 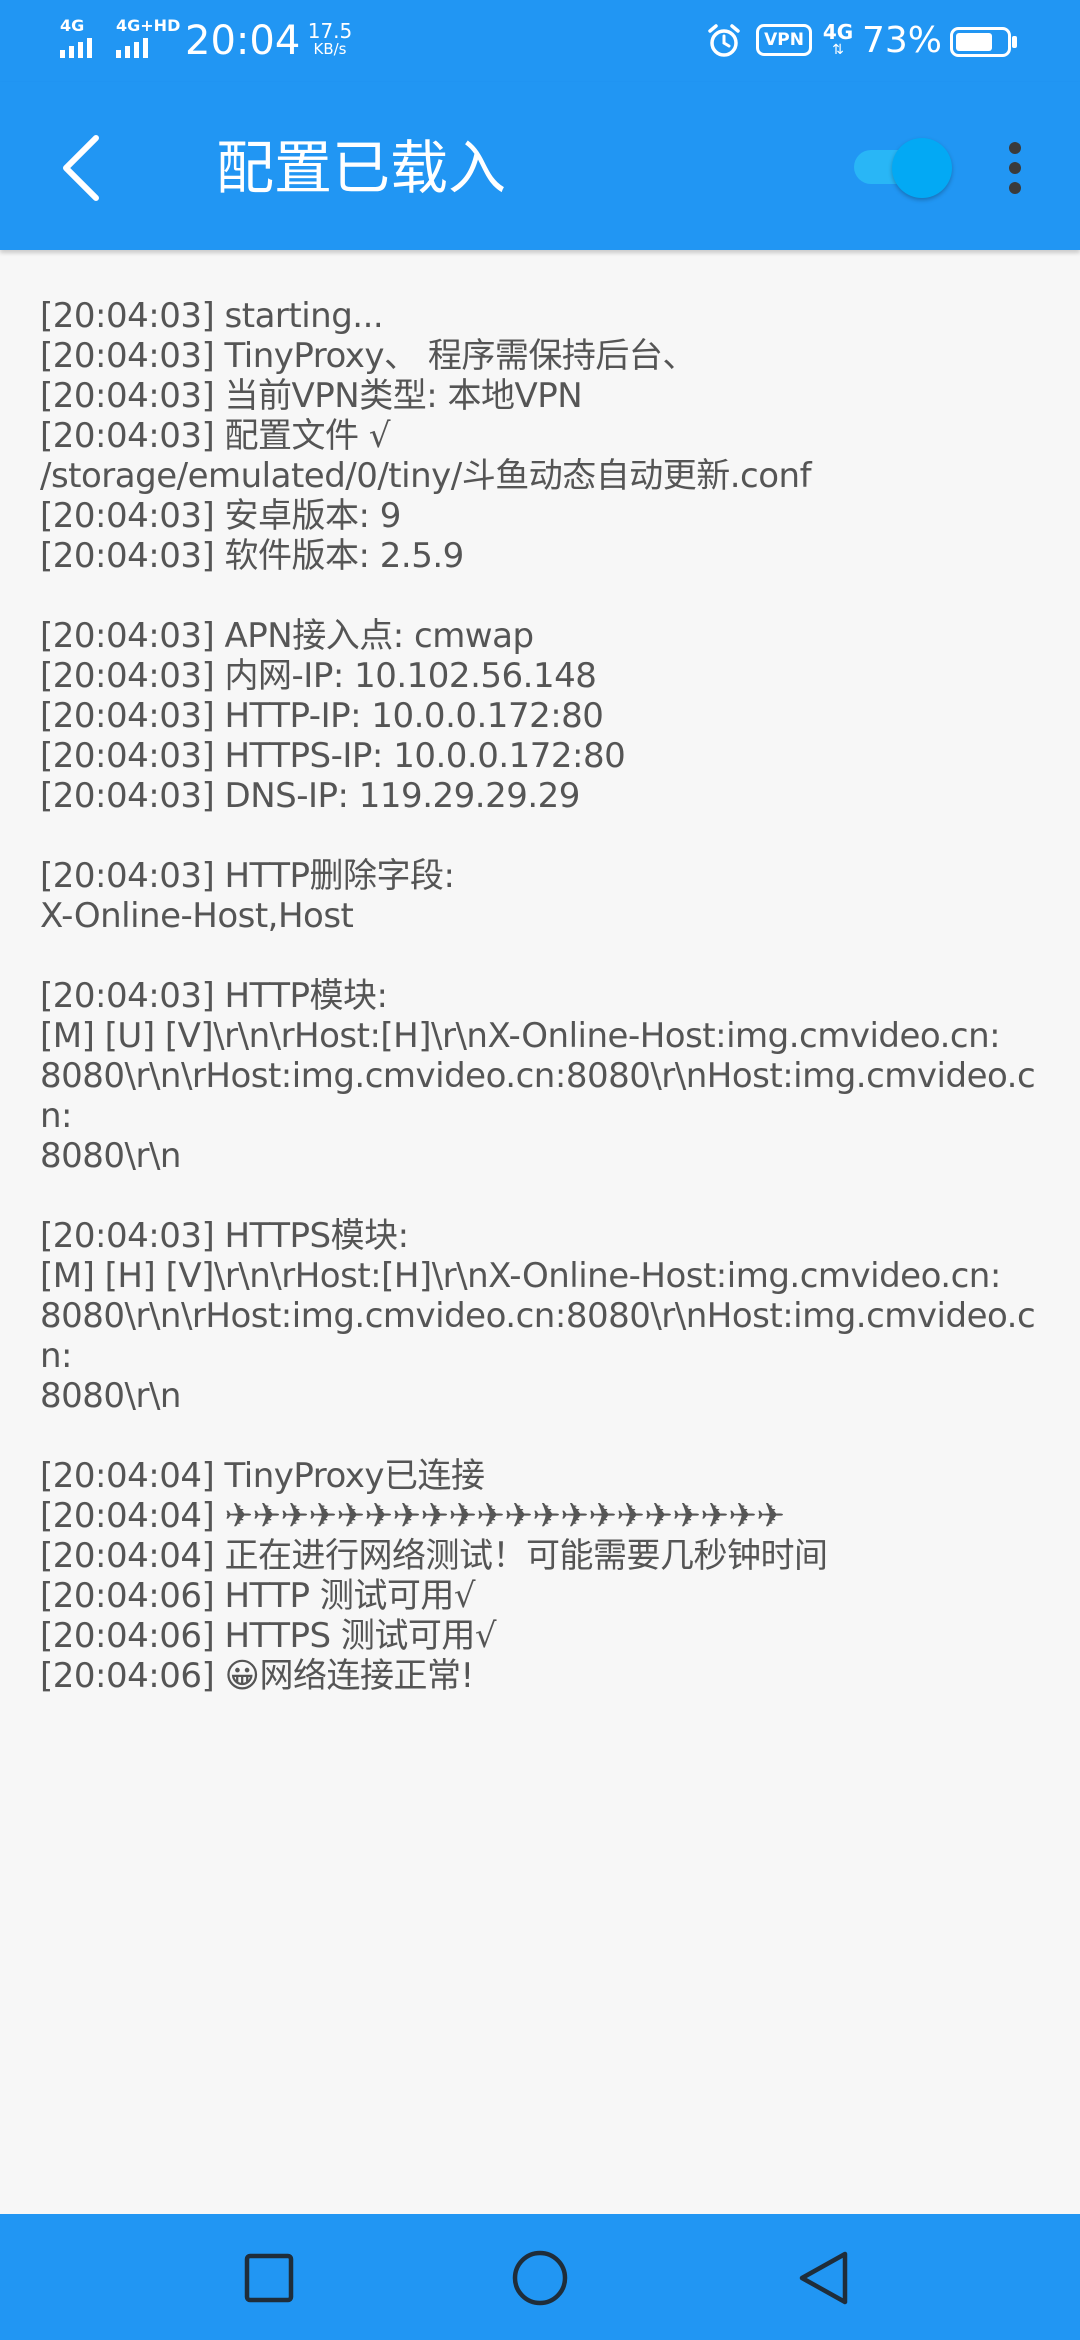 I want to click on vpn-toggle, so click(x=902, y=168).